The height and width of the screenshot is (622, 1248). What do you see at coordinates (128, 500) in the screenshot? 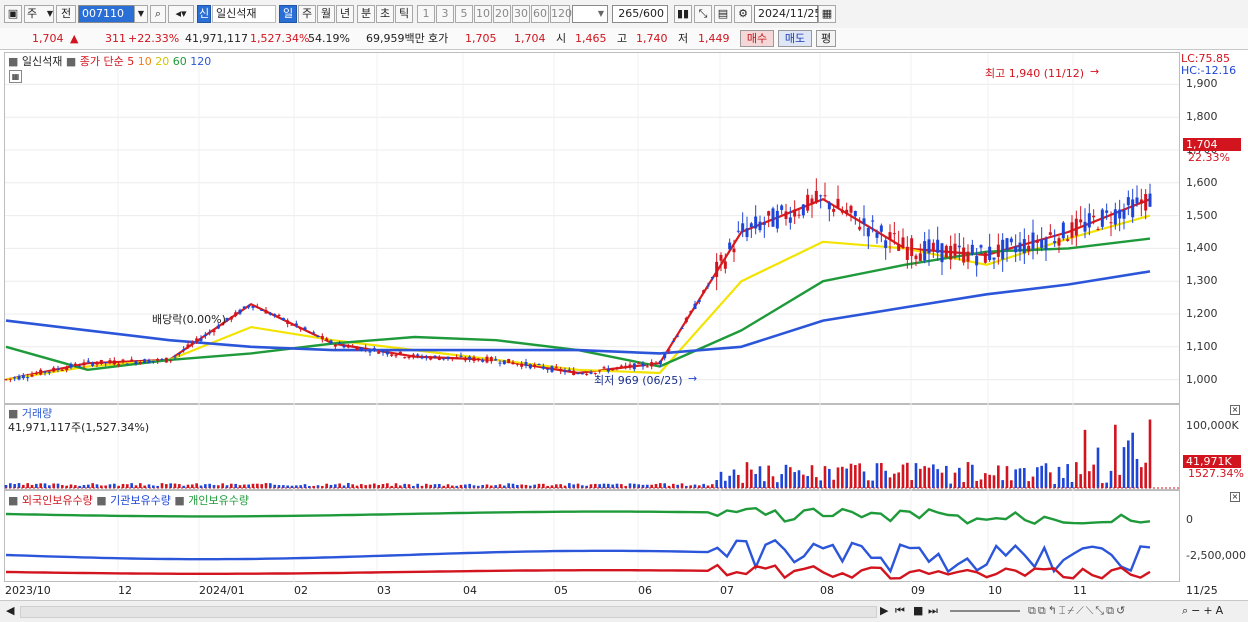
I see `holdings-legend: ■ 외국인보유수량 ■ 기관보유수량 ■ 개인보유수량` at bounding box center [128, 500].